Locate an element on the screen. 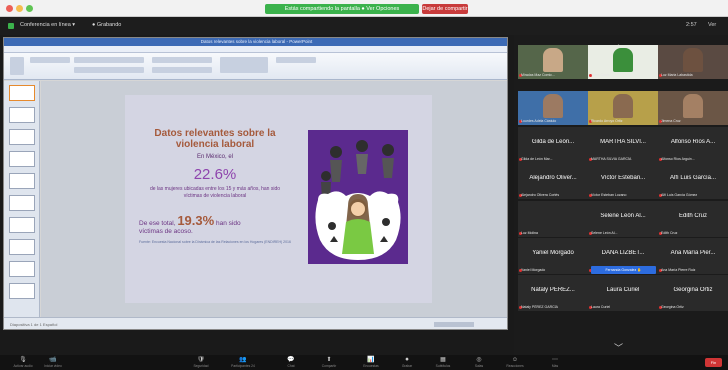 This screenshot has width=728, height=370. paste-icon is located at coordinates (17, 66).